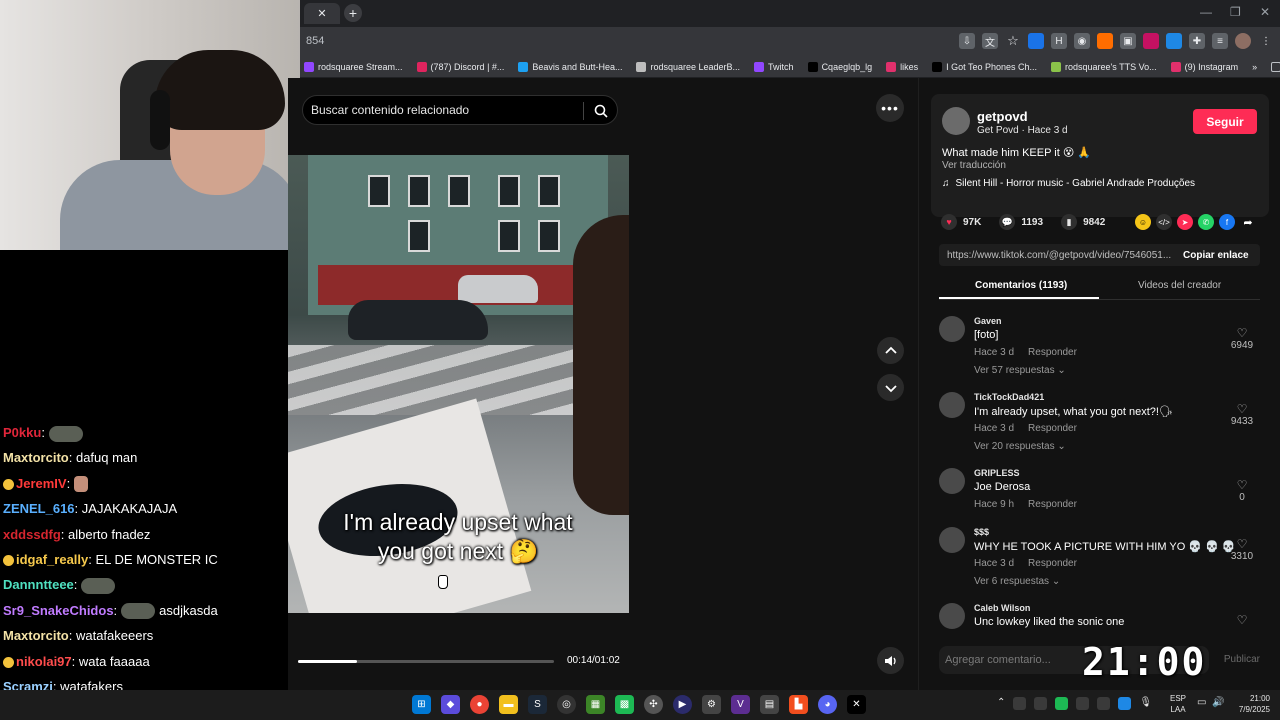 The image size is (1280, 720). Describe the element at coordinates (1128, 41) in the screenshot. I see `extension-icon: ▣` at that location.